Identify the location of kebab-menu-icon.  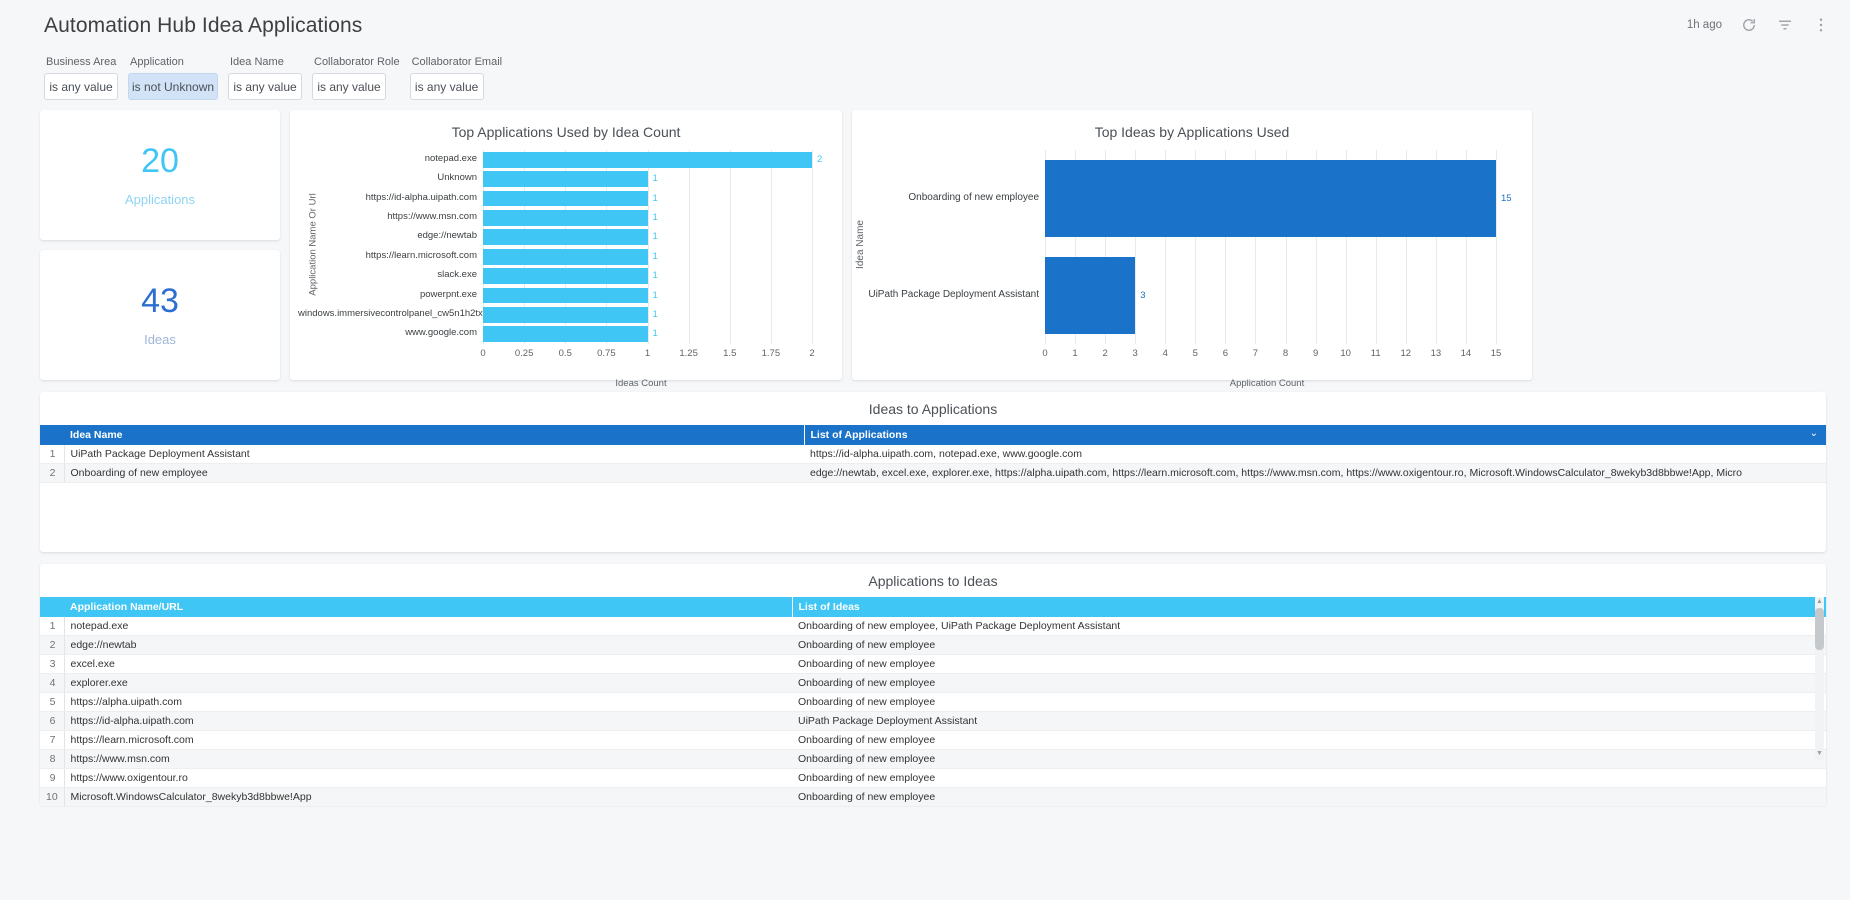
(1821, 25).